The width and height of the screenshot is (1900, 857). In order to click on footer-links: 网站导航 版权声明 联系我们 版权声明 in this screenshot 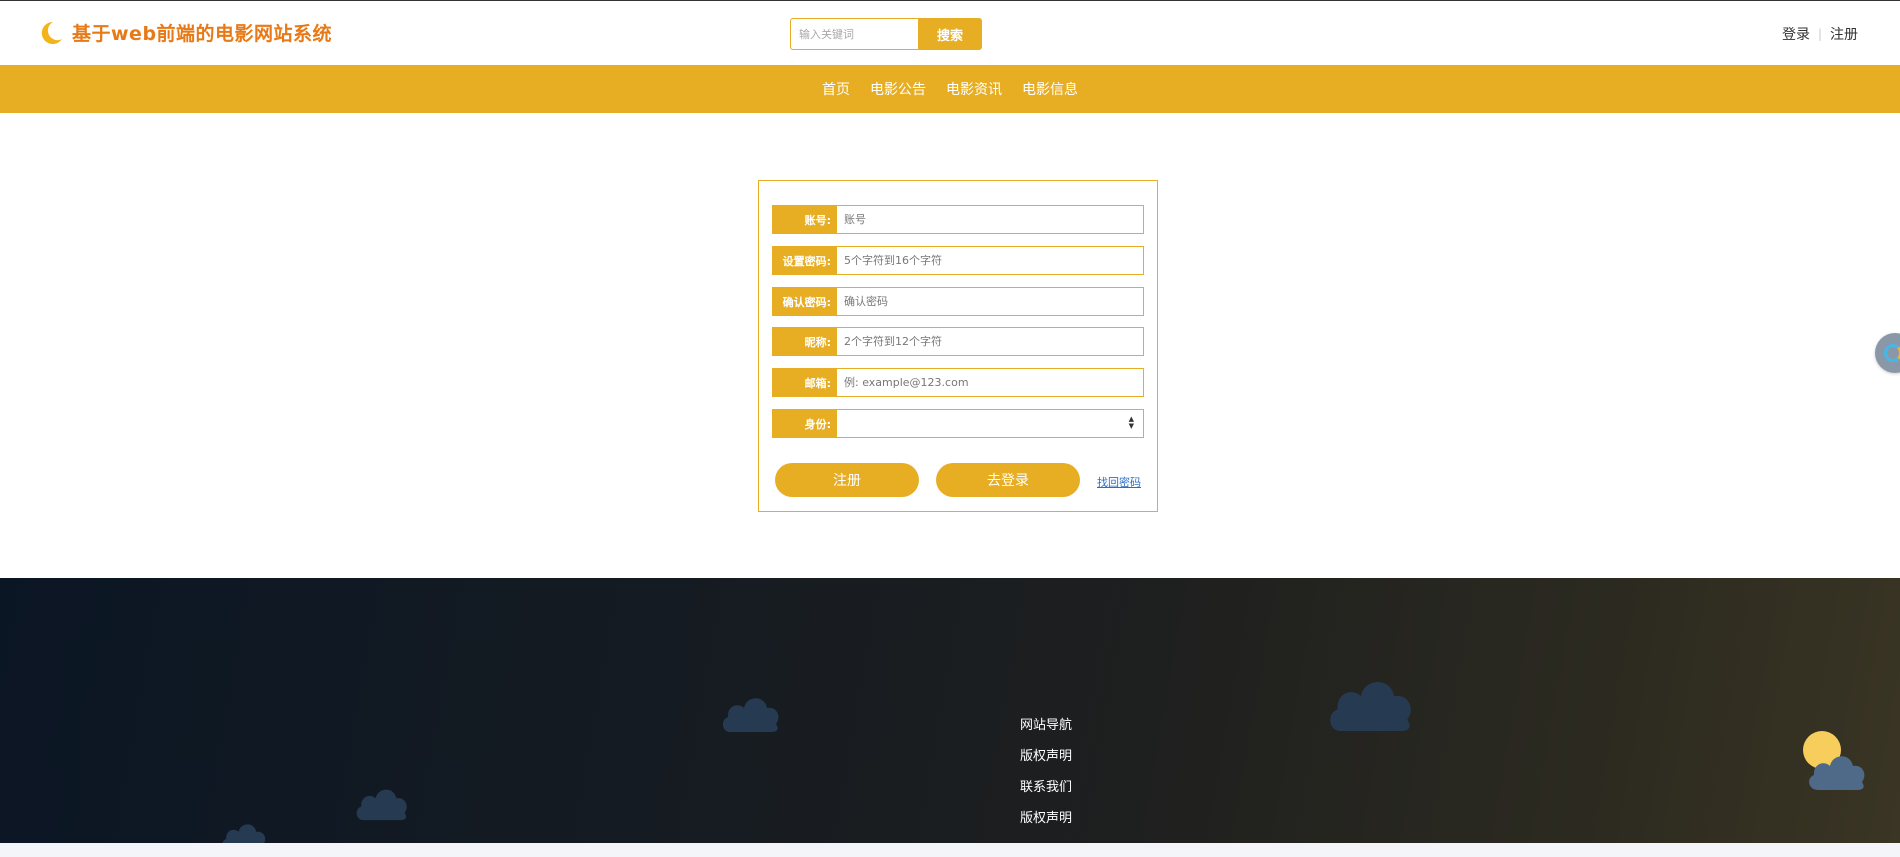, I will do `click(1046, 772)`.